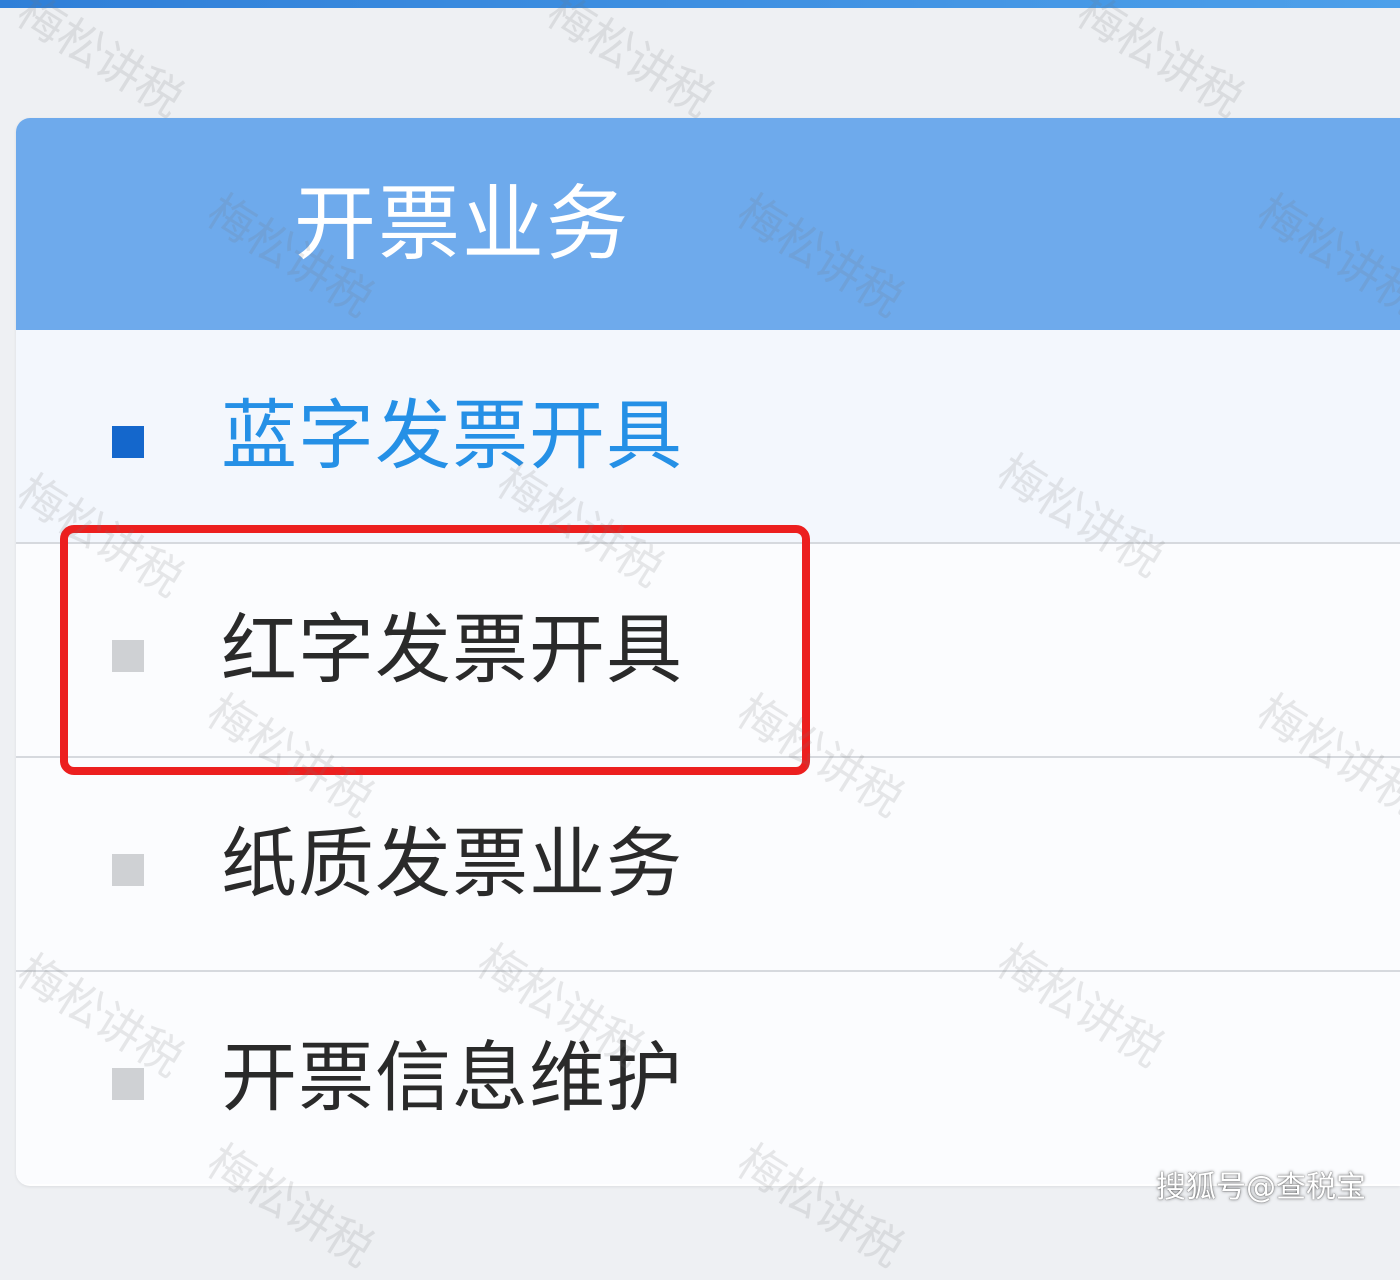  Describe the element at coordinates (452, 435) in the screenshot. I see `menu-item-label: 蓝字发票开具` at that location.